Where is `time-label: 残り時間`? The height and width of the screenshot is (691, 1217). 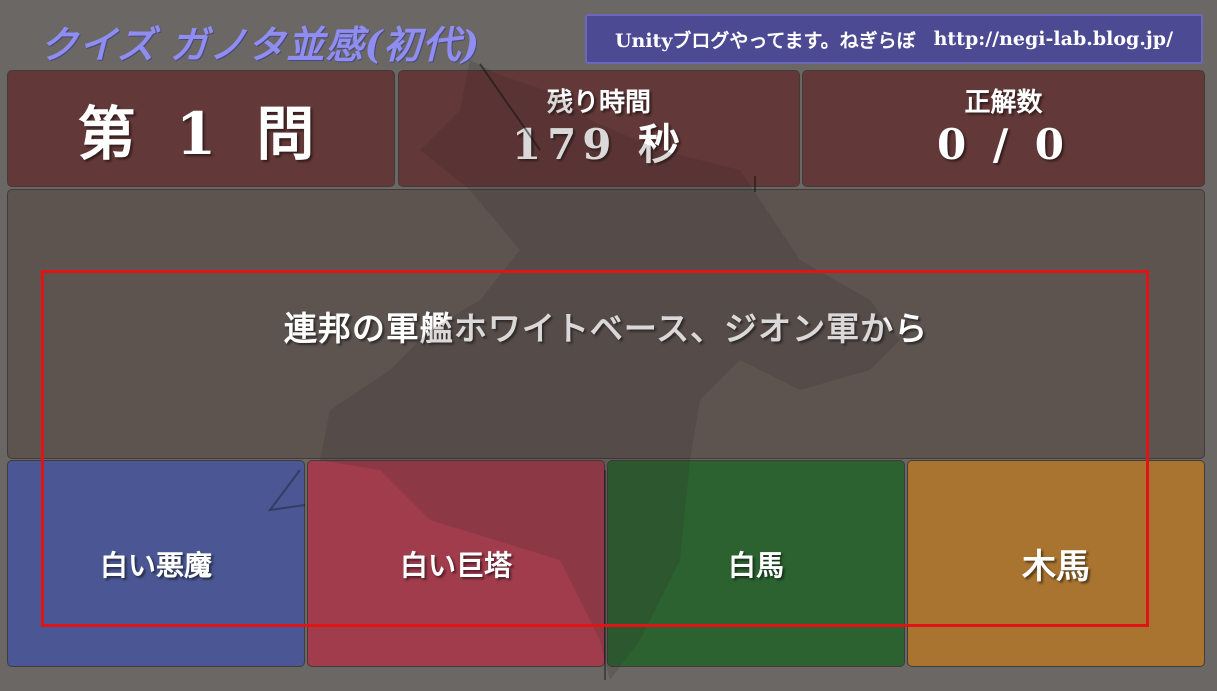 time-label: 残り時間 is located at coordinates (598, 102).